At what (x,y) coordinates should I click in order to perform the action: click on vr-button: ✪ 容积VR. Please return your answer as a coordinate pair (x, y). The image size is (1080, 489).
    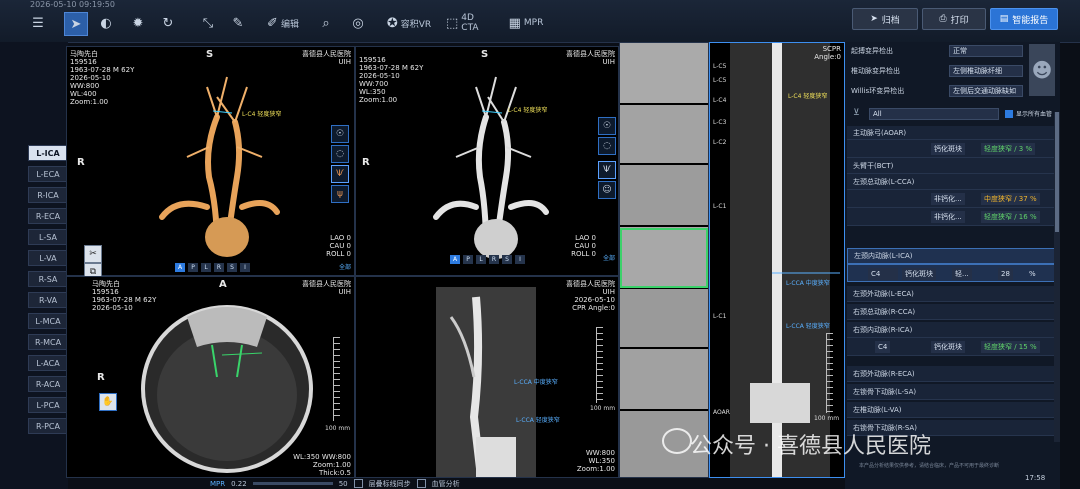
    Looking at the image, I should click on (409, 23).